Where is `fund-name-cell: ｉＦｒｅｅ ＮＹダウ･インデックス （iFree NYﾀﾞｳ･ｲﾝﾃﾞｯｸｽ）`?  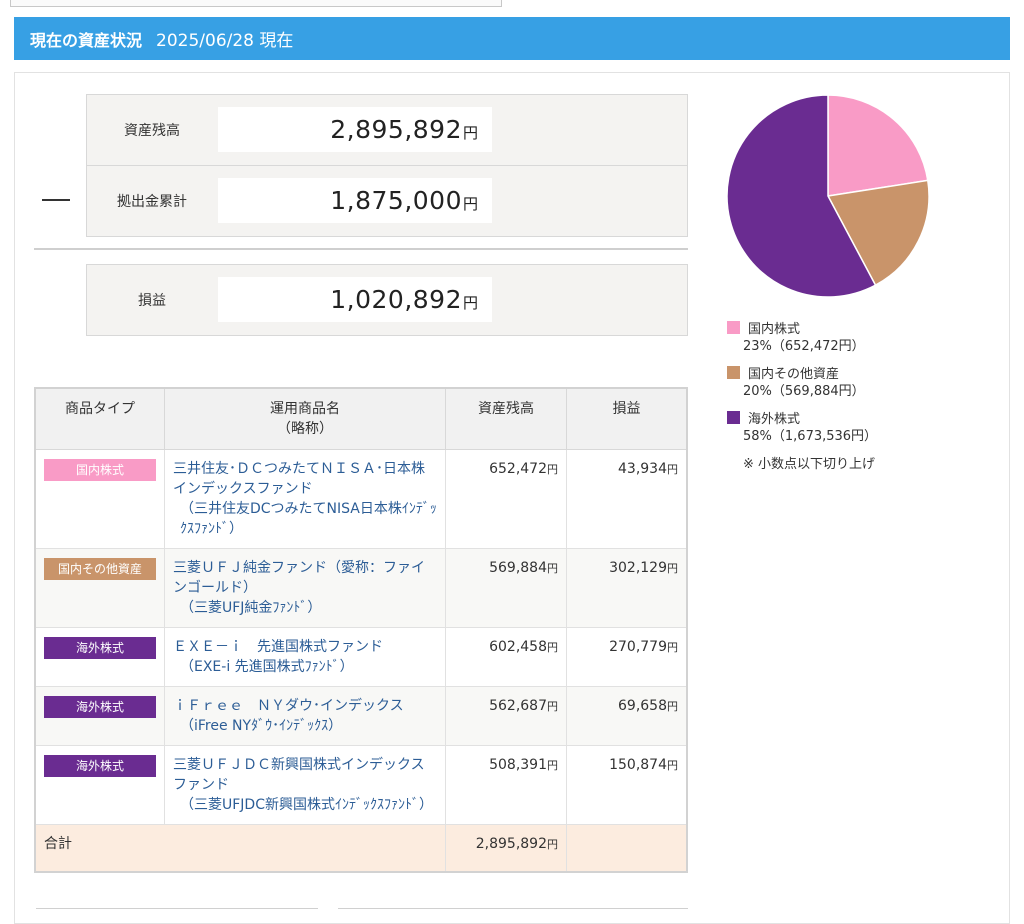 fund-name-cell: ｉＦｒｅｅ ＮＹダウ･インデックス （iFree NYﾀﾞｳ･ｲﾝﾃﾞｯｸｽ） is located at coordinates (305, 716).